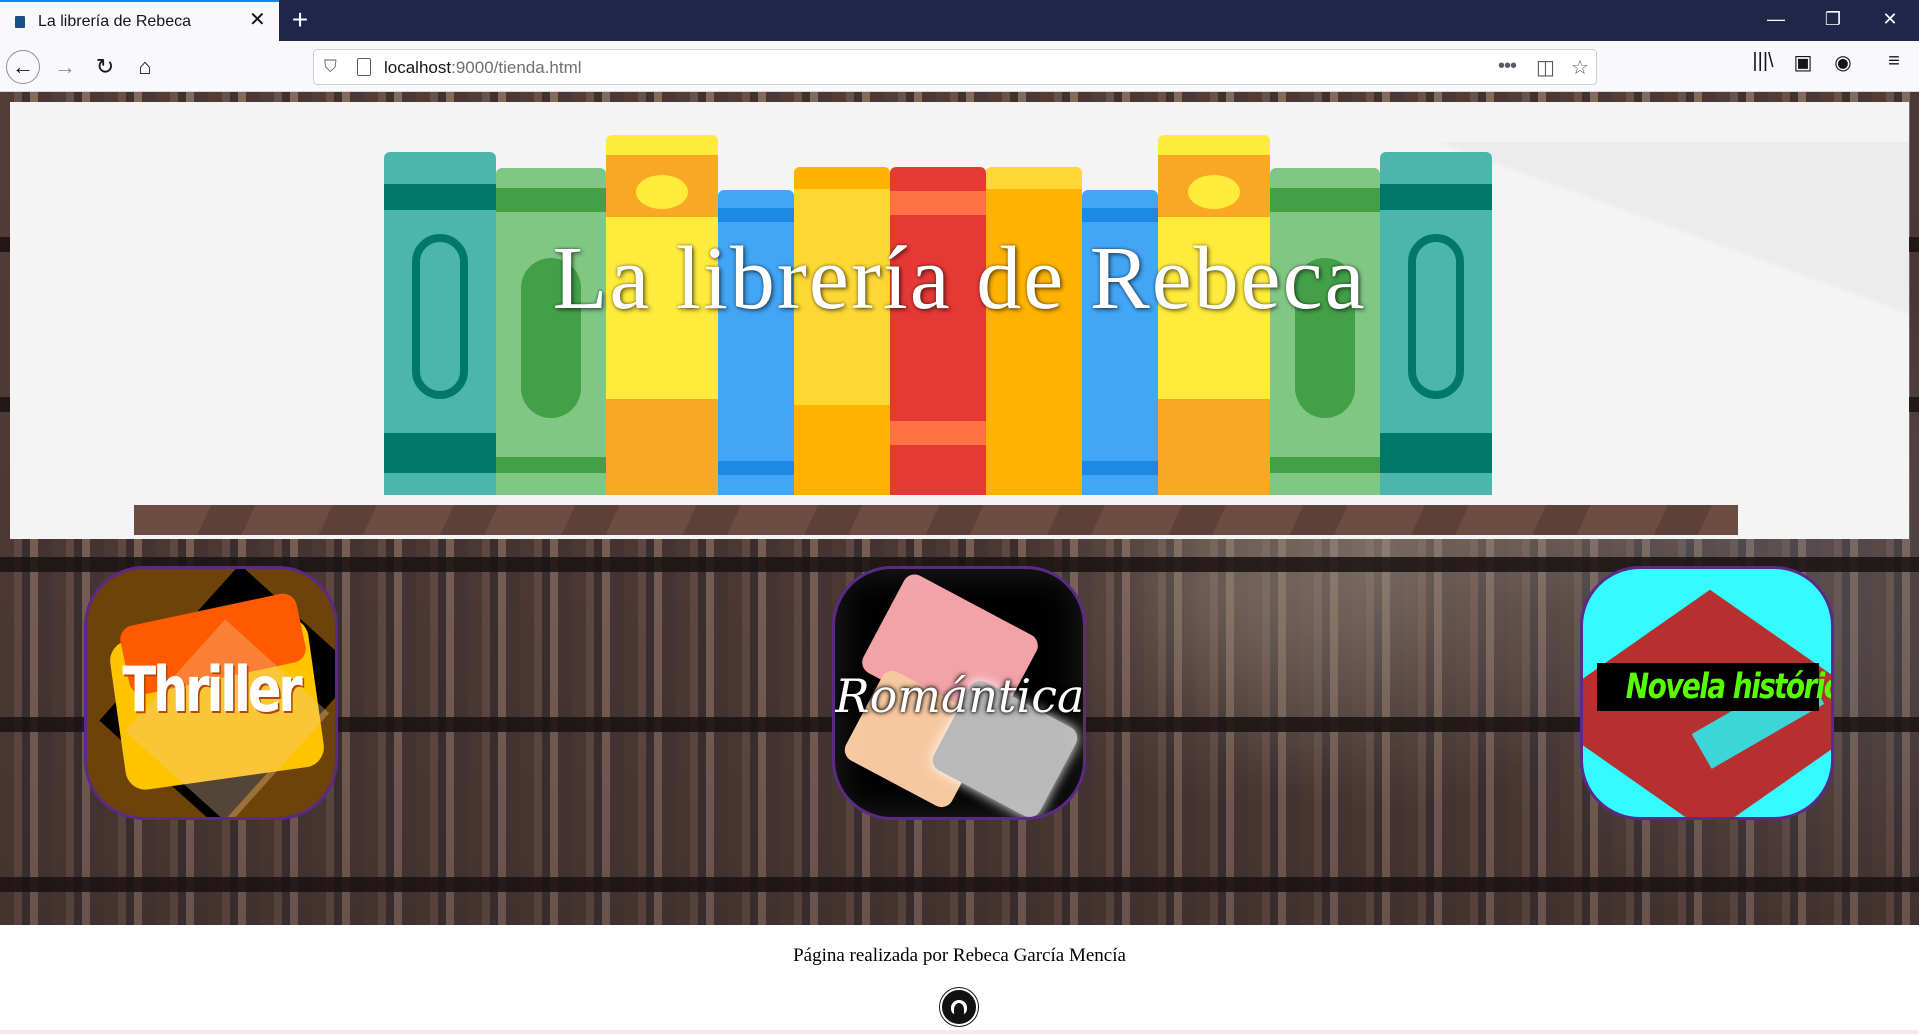 The width and height of the screenshot is (1919, 1034). I want to click on save-to-pocket-icon: ◫, so click(1545, 67).